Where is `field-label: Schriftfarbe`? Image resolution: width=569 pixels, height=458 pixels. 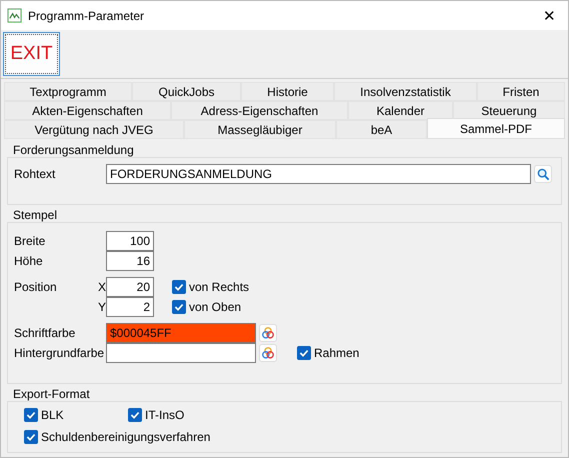 field-label: Schriftfarbe is located at coordinates (45, 333).